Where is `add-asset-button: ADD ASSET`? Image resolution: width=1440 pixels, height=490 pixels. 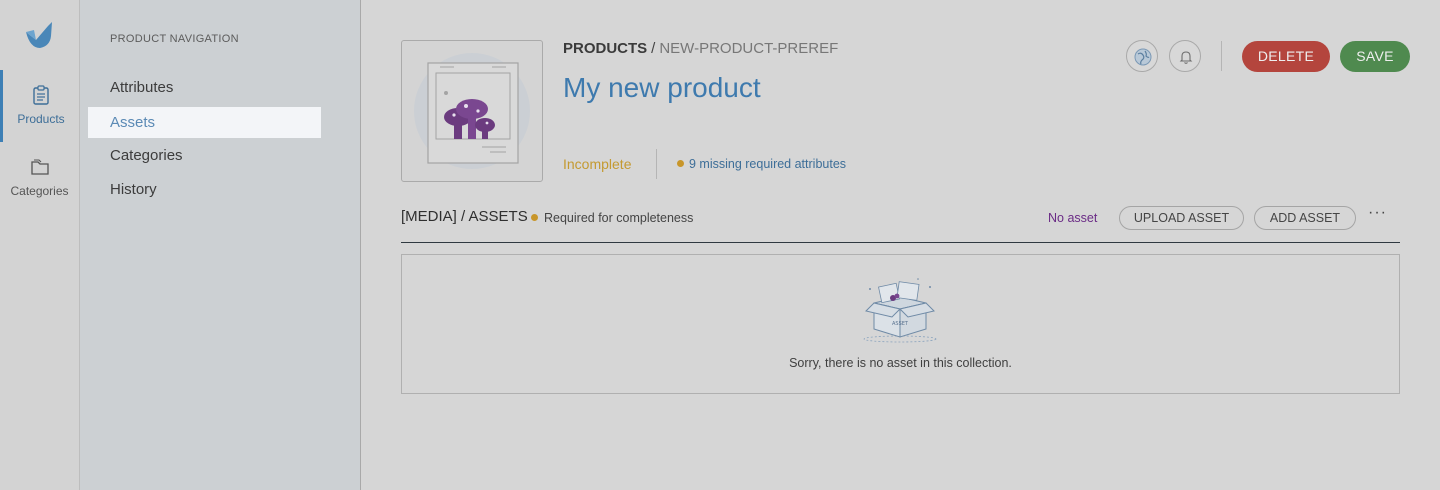
add-asset-button: ADD ASSET is located at coordinates (1305, 218).